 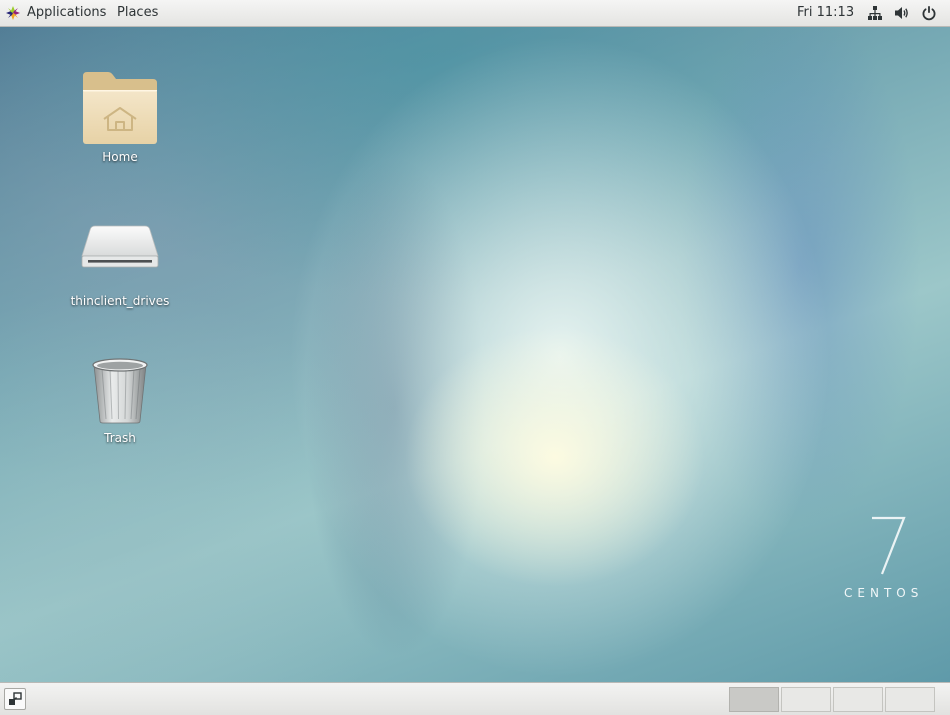 I want to click on places-menu-label: Places, so click(x=138, y=12).